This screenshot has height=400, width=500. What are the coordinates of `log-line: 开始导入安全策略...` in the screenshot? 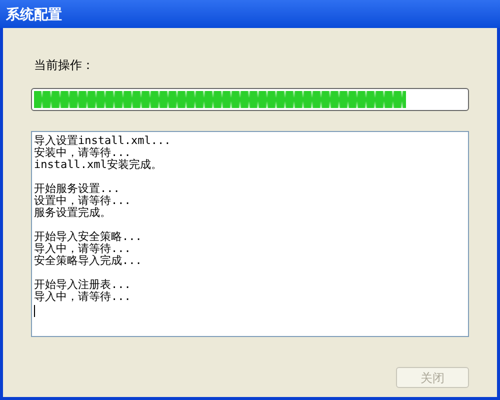 It's located at (88, 237).